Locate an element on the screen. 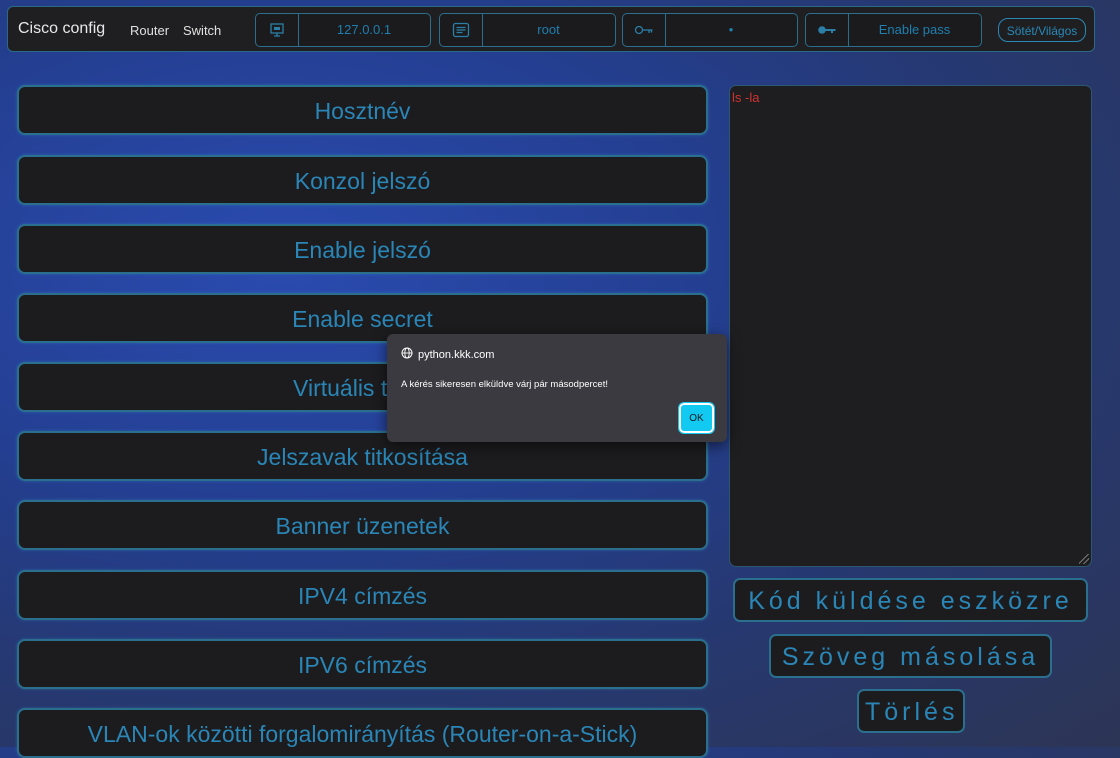 The height and width of the screenshot is (758, 1120). key-solid-icon is located at coordinates (827, 30).